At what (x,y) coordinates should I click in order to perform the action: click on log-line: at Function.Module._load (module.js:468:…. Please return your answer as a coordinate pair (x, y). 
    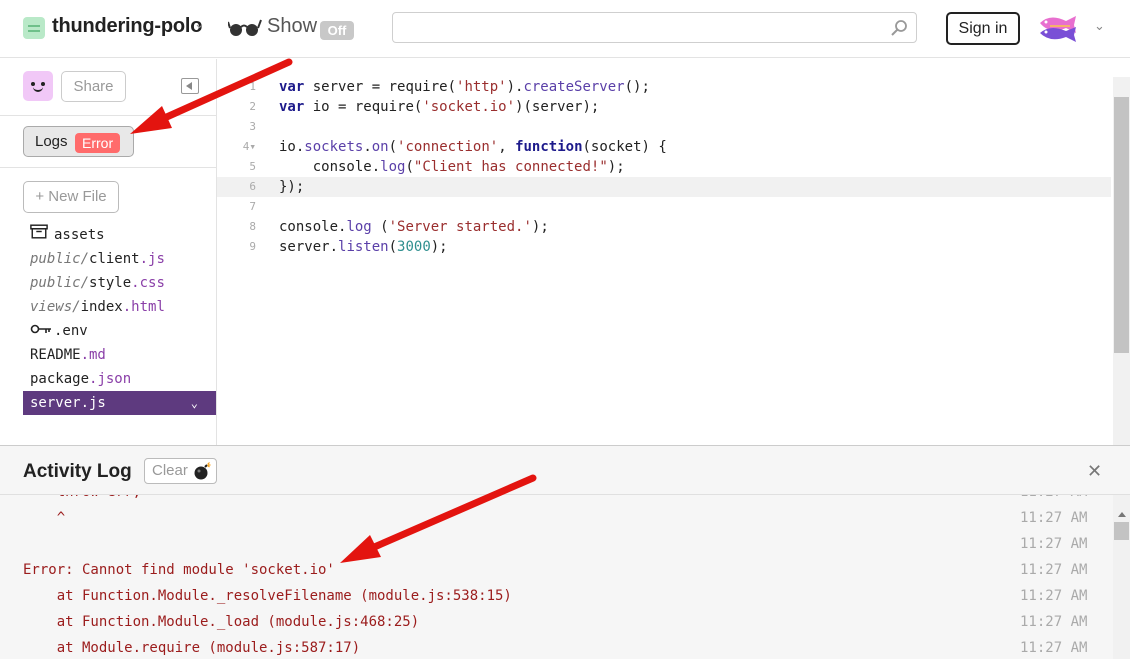
    Looking at the image, I should click on (550, 622).